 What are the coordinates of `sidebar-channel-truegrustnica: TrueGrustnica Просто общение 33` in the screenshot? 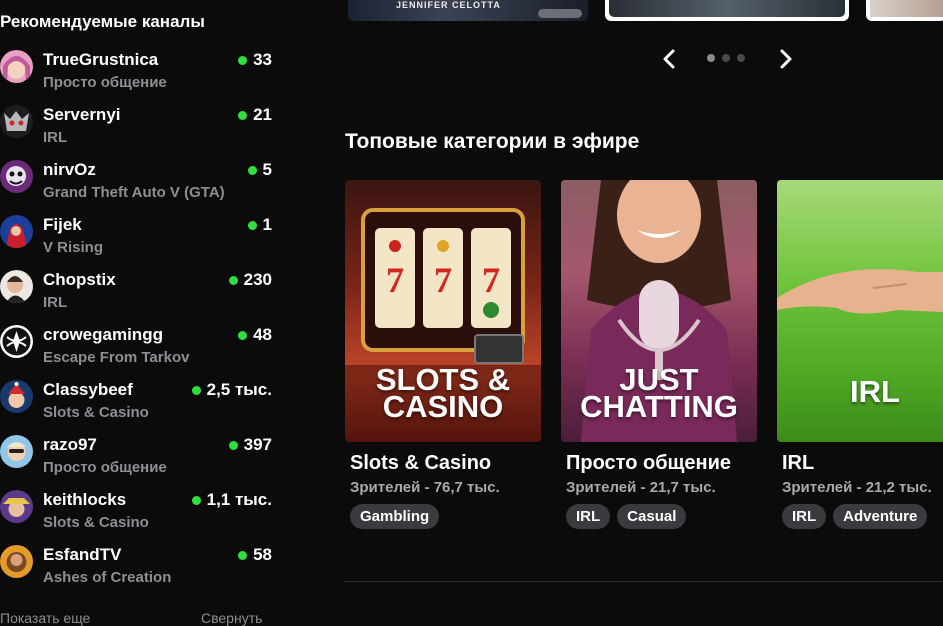 It's located at (142, 77).